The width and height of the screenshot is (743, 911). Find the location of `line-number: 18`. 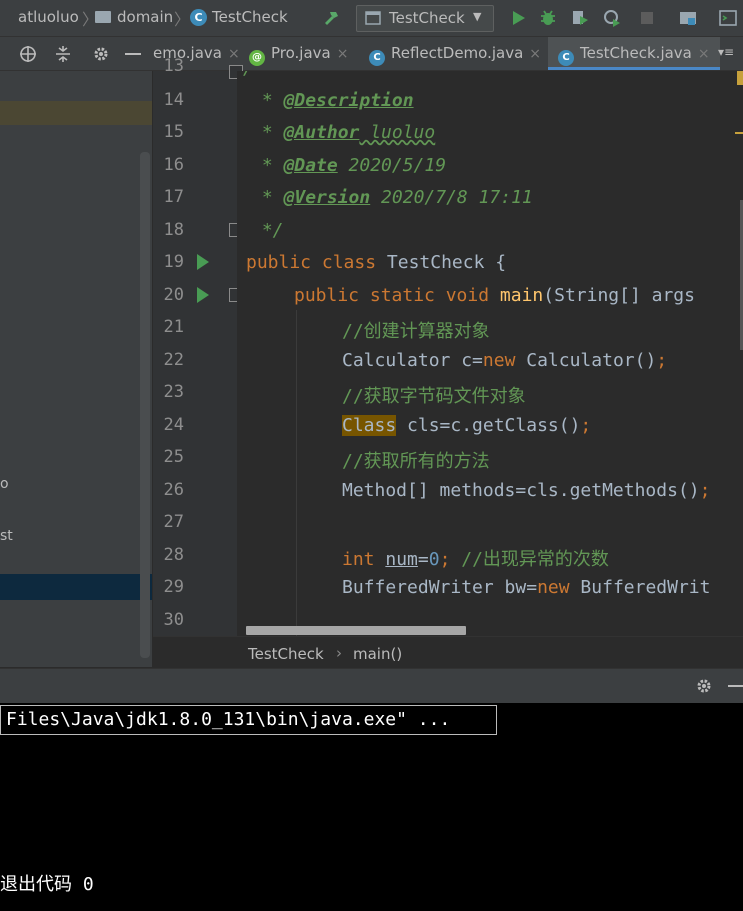

line-number: 18 is located at coordinates (173, 230).